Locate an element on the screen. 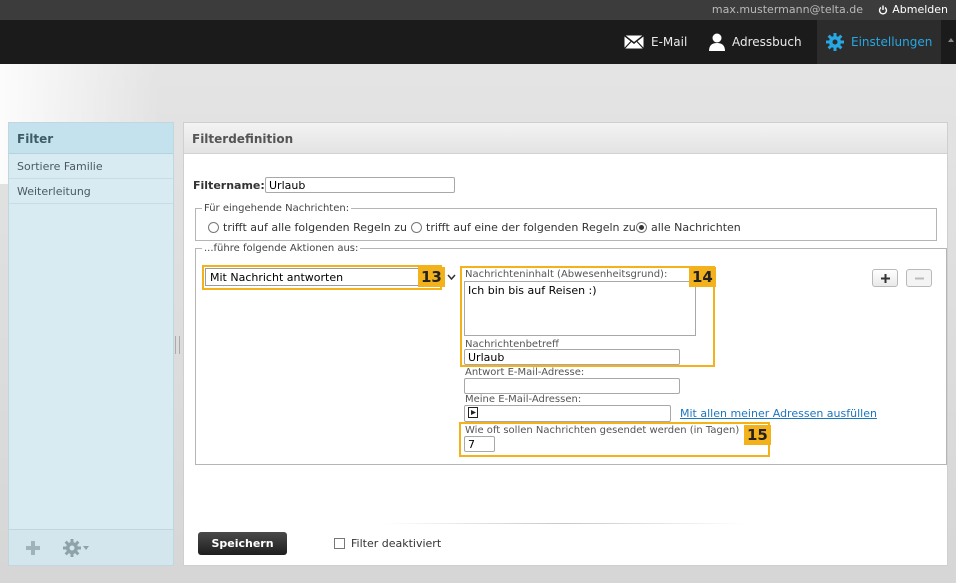 This screenshot has height=583, width=956. action-select-dropdown is located at coordinates (451, 277).